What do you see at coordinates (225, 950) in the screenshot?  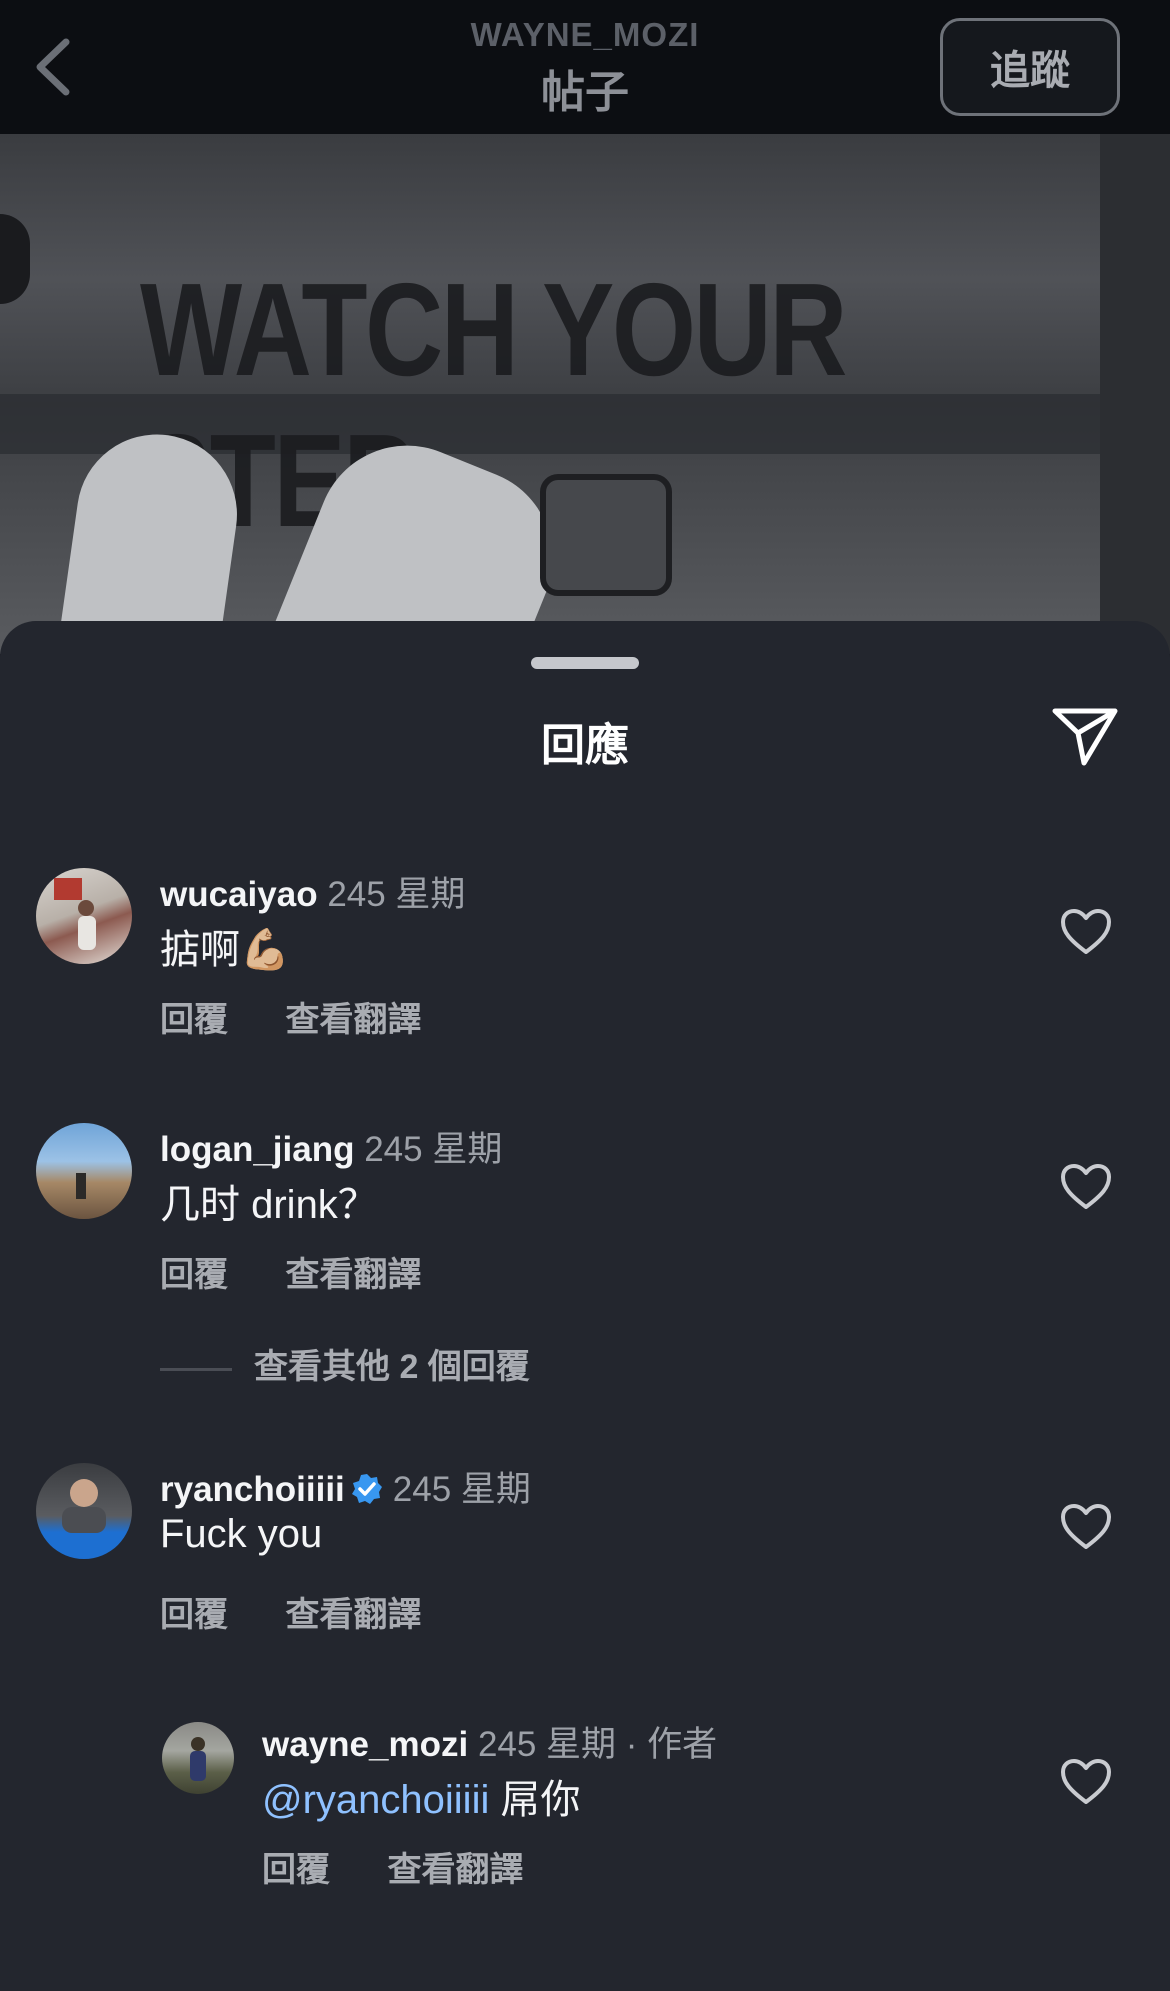 I see `comment-text: 掂啊💪🏼` at bounding box center [225, 950].